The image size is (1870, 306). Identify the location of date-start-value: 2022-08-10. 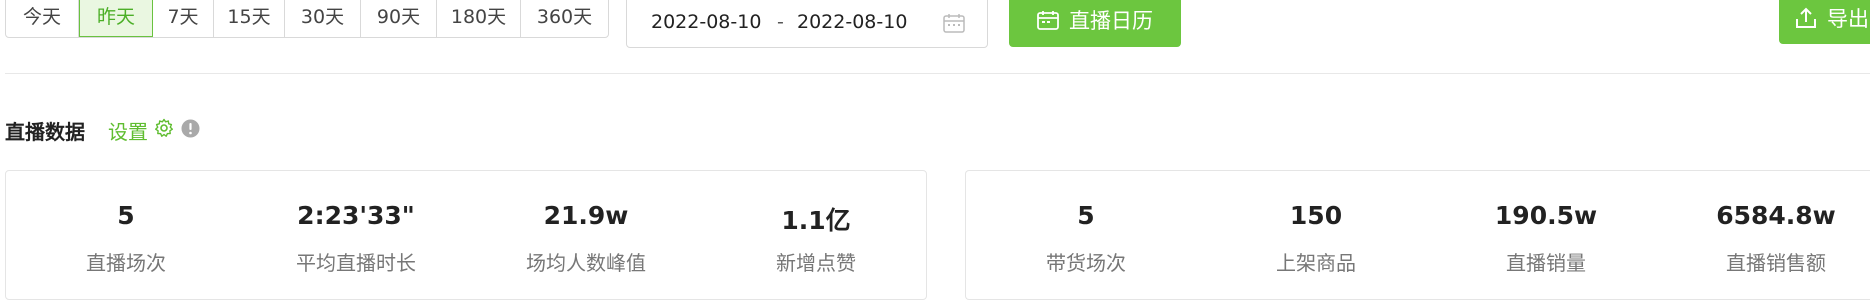
(706, 22).